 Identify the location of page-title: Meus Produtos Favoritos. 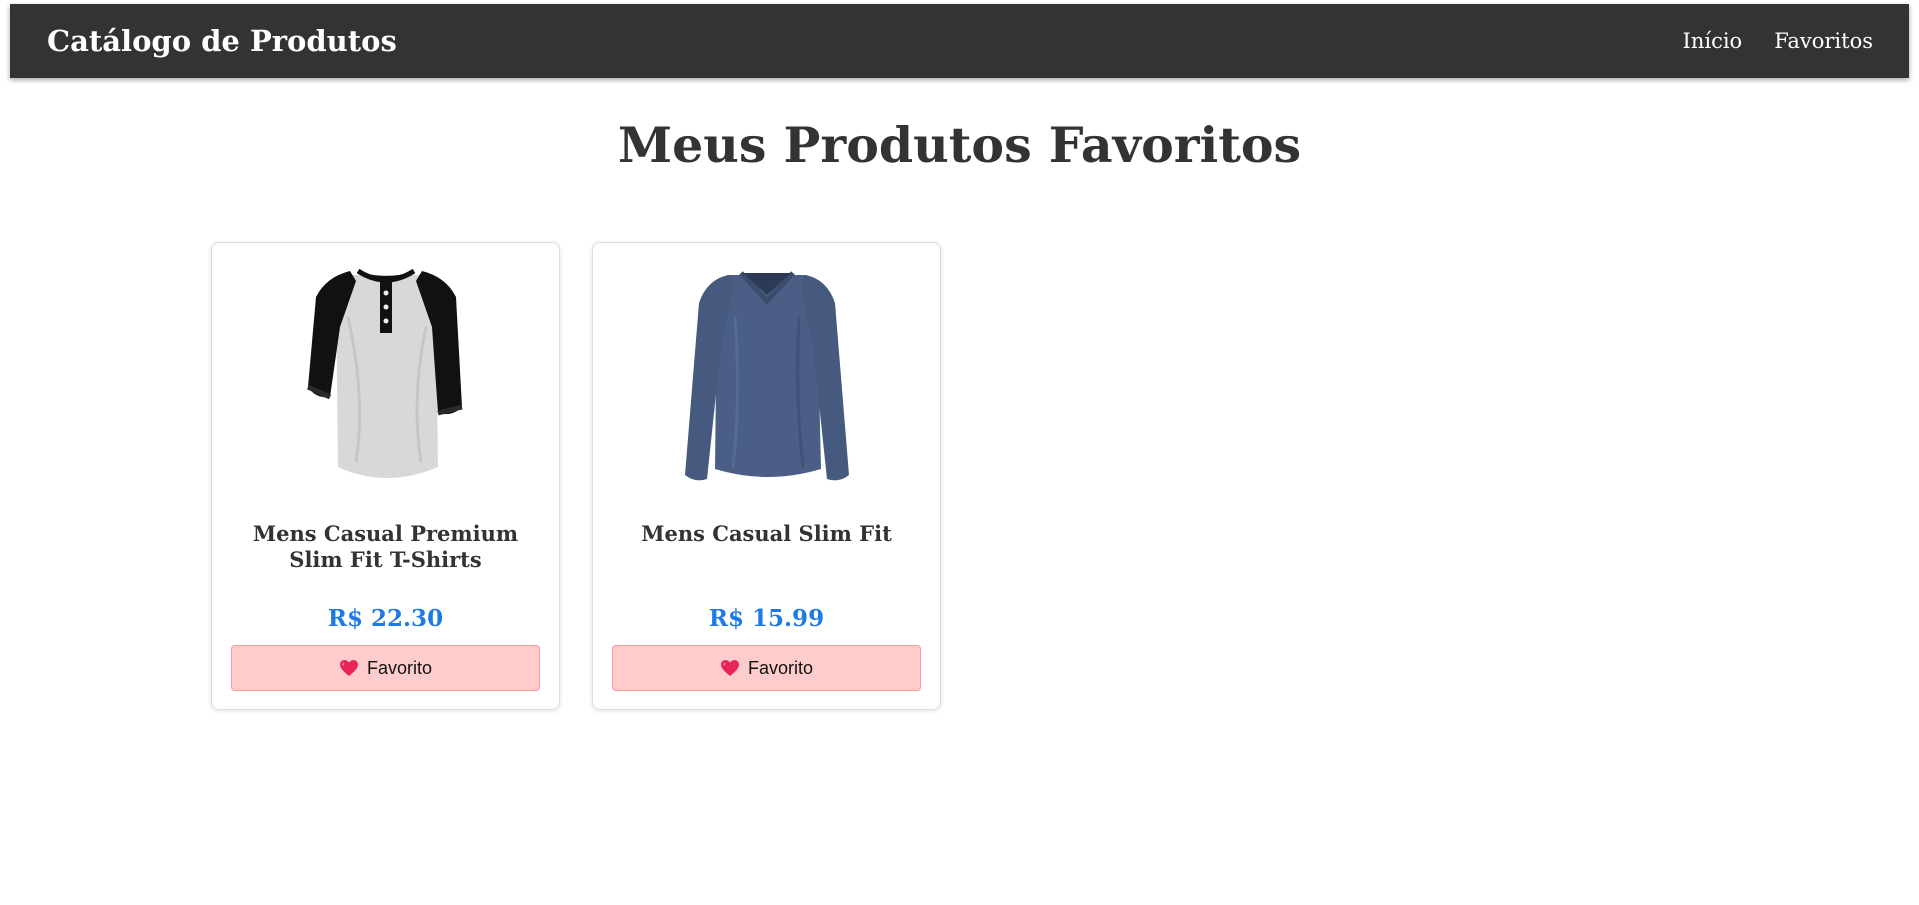
(959, 145).